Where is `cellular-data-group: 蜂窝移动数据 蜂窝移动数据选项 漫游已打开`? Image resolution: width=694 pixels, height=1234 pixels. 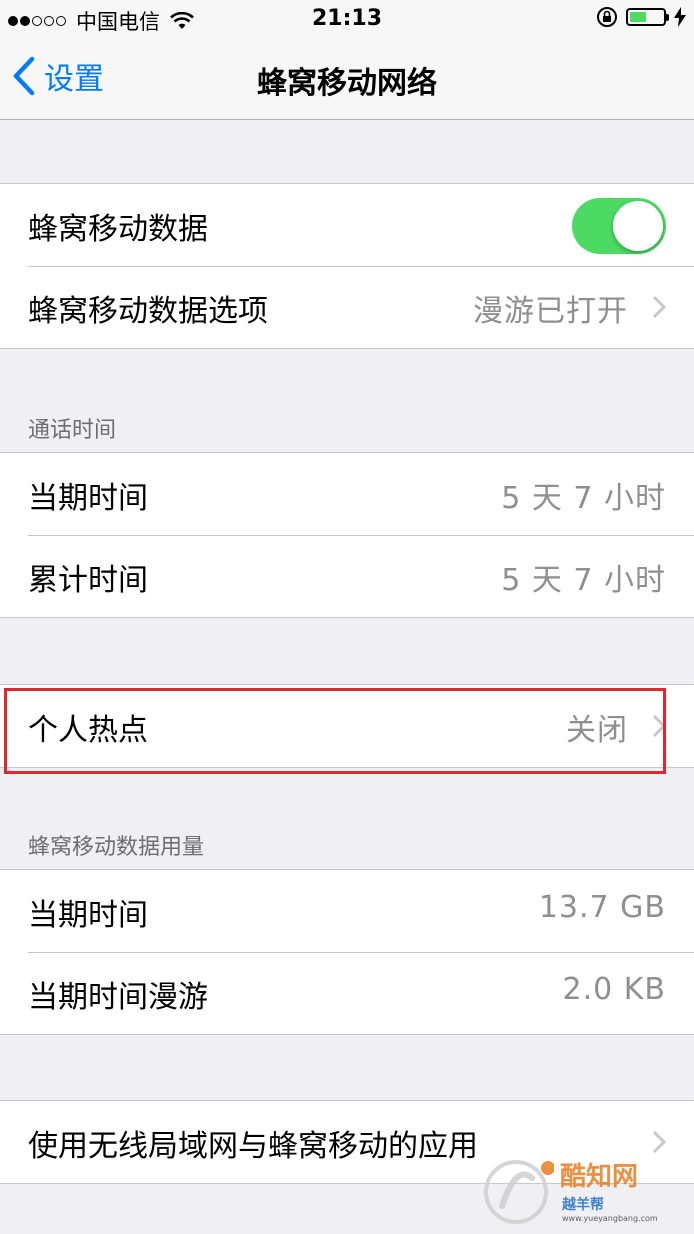
cellular-data-group: 蜂窝移动数据 蜂窝移动数据选项 漫游已打开 is located at coordinates (347, 266).